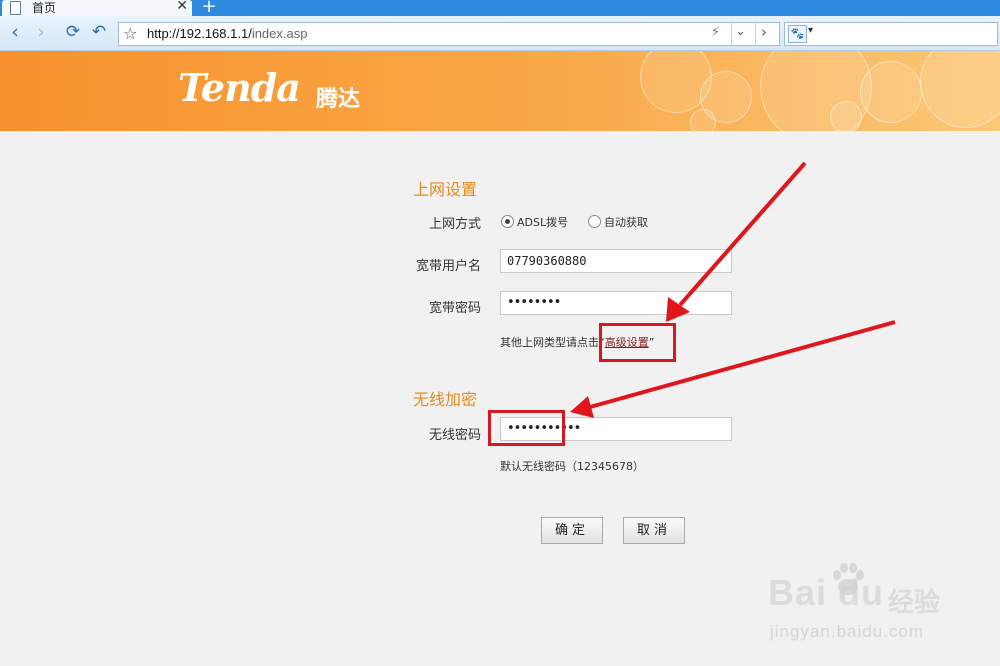 Image resolution: width=1000 pixels, height=666 pixels. I want to click on star-icon: ☆, so click(130, 33).